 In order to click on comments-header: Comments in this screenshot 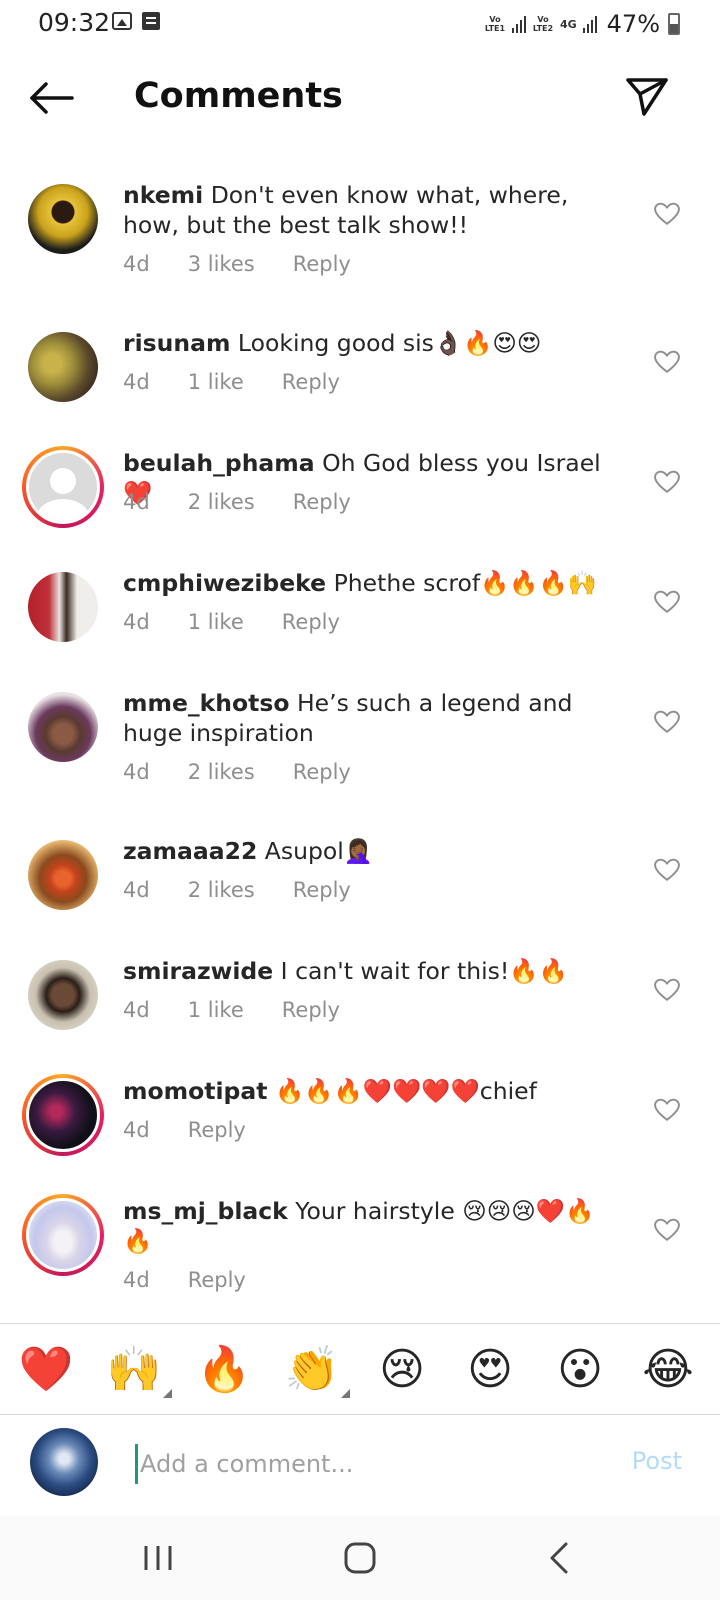, I will do `click(360, 98)`.